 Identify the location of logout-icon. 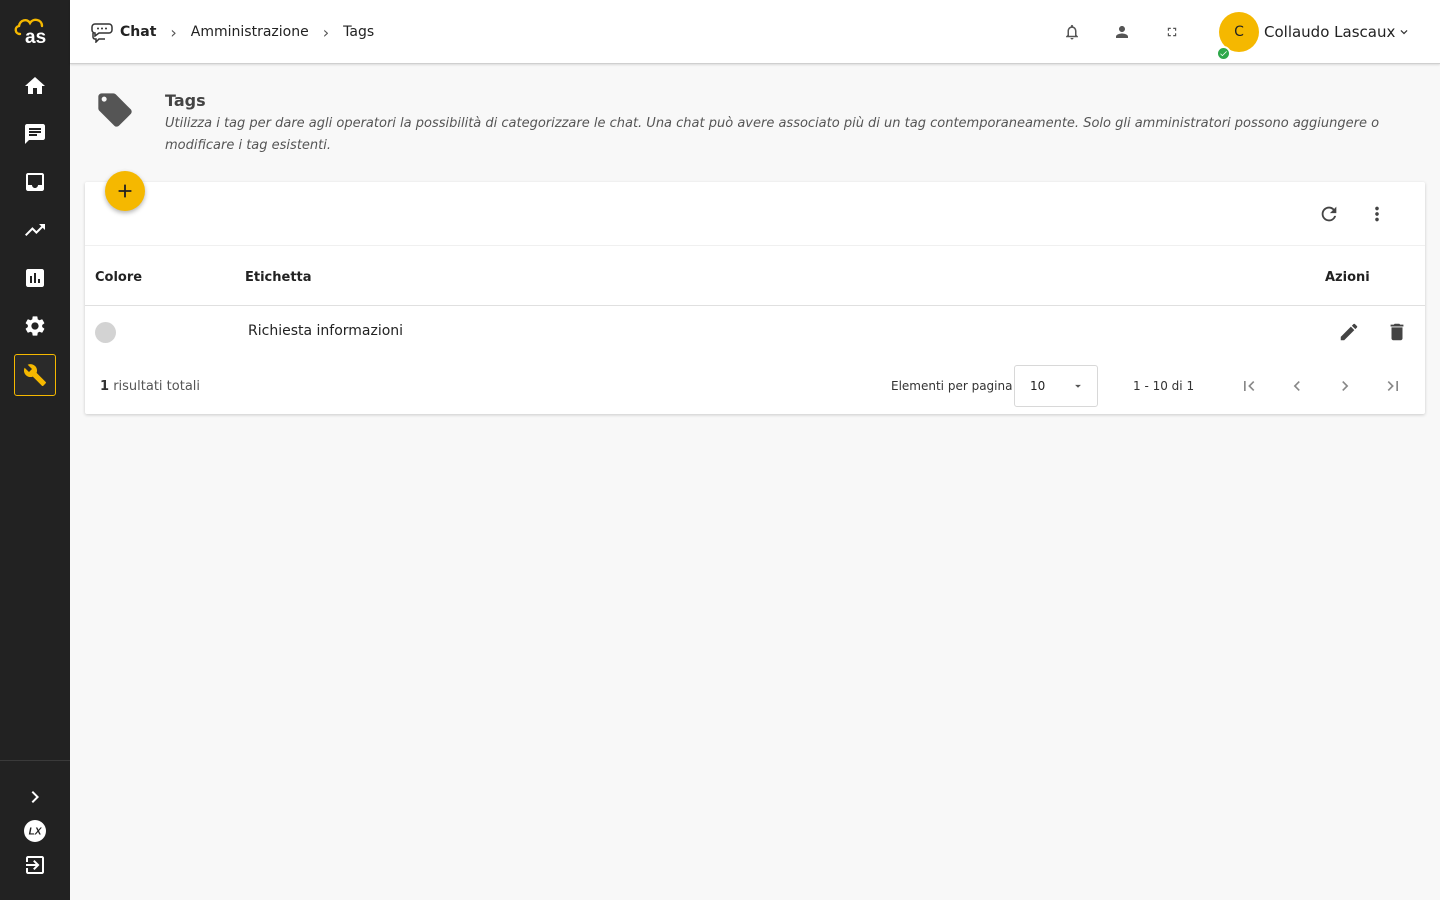
(35, 865).